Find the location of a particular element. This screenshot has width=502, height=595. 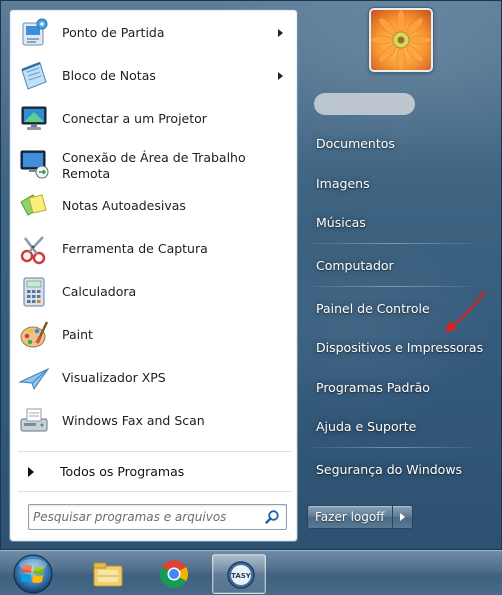

program-label: Conexão de Área de Trabalho Remota is located at coordinates (154, 165).